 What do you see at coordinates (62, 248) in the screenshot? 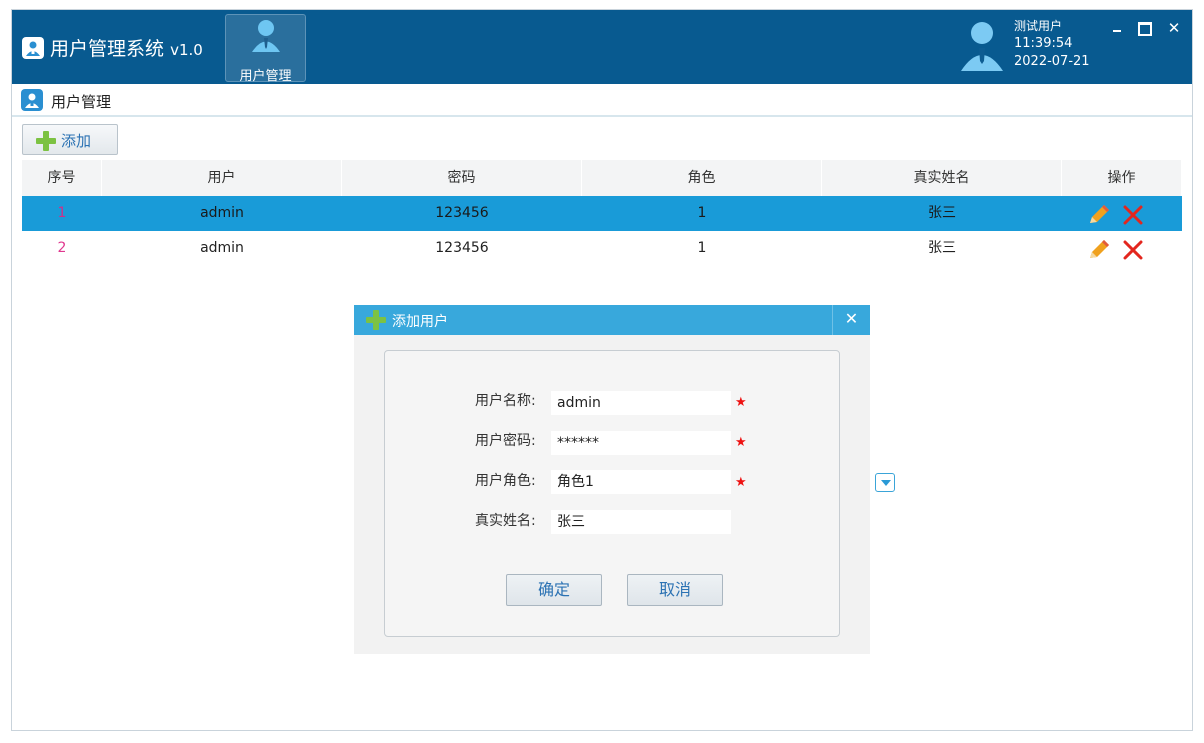
I see `row-index: 2` at bounding box center [62, 248].